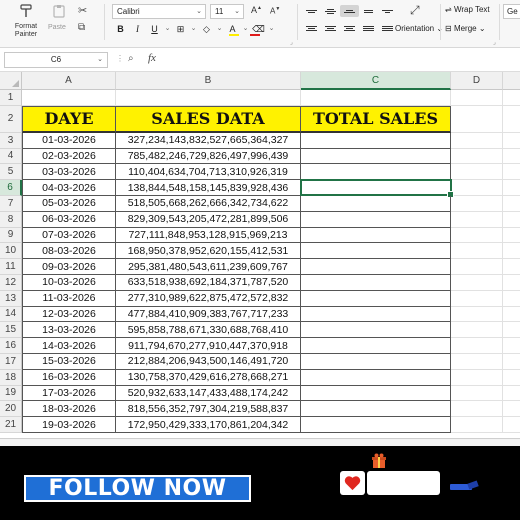 This screenshot has height=520, width=520. Describe the element at coordinates (81, 27) in the screenshot. I see `copy-icon: ⧉` at that location.